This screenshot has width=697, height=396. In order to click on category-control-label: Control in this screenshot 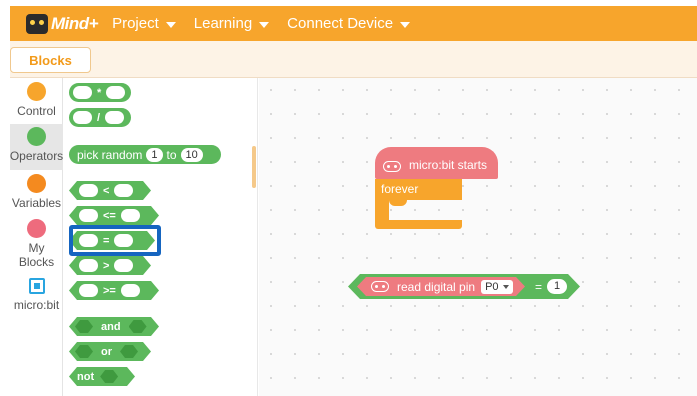, I will do `click(36, 111)`.